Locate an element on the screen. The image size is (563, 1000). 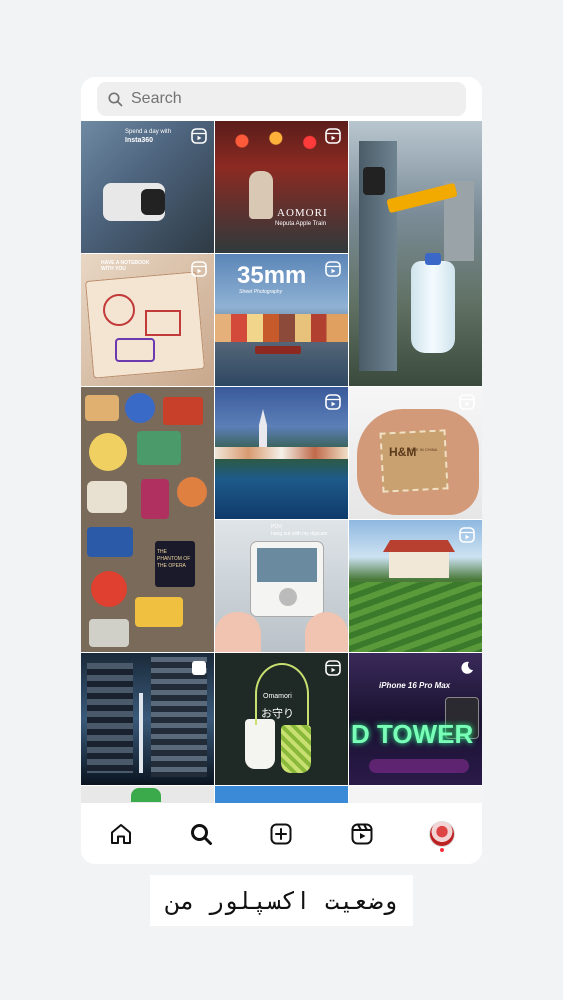
post-tile-omamori: Omamori お守り is located at coordinates (281, 719).